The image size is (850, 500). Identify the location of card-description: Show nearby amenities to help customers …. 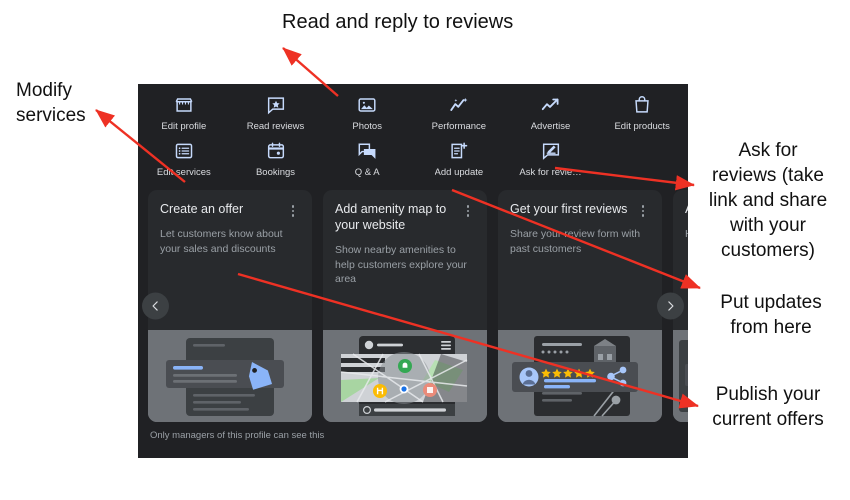
(401, 264).